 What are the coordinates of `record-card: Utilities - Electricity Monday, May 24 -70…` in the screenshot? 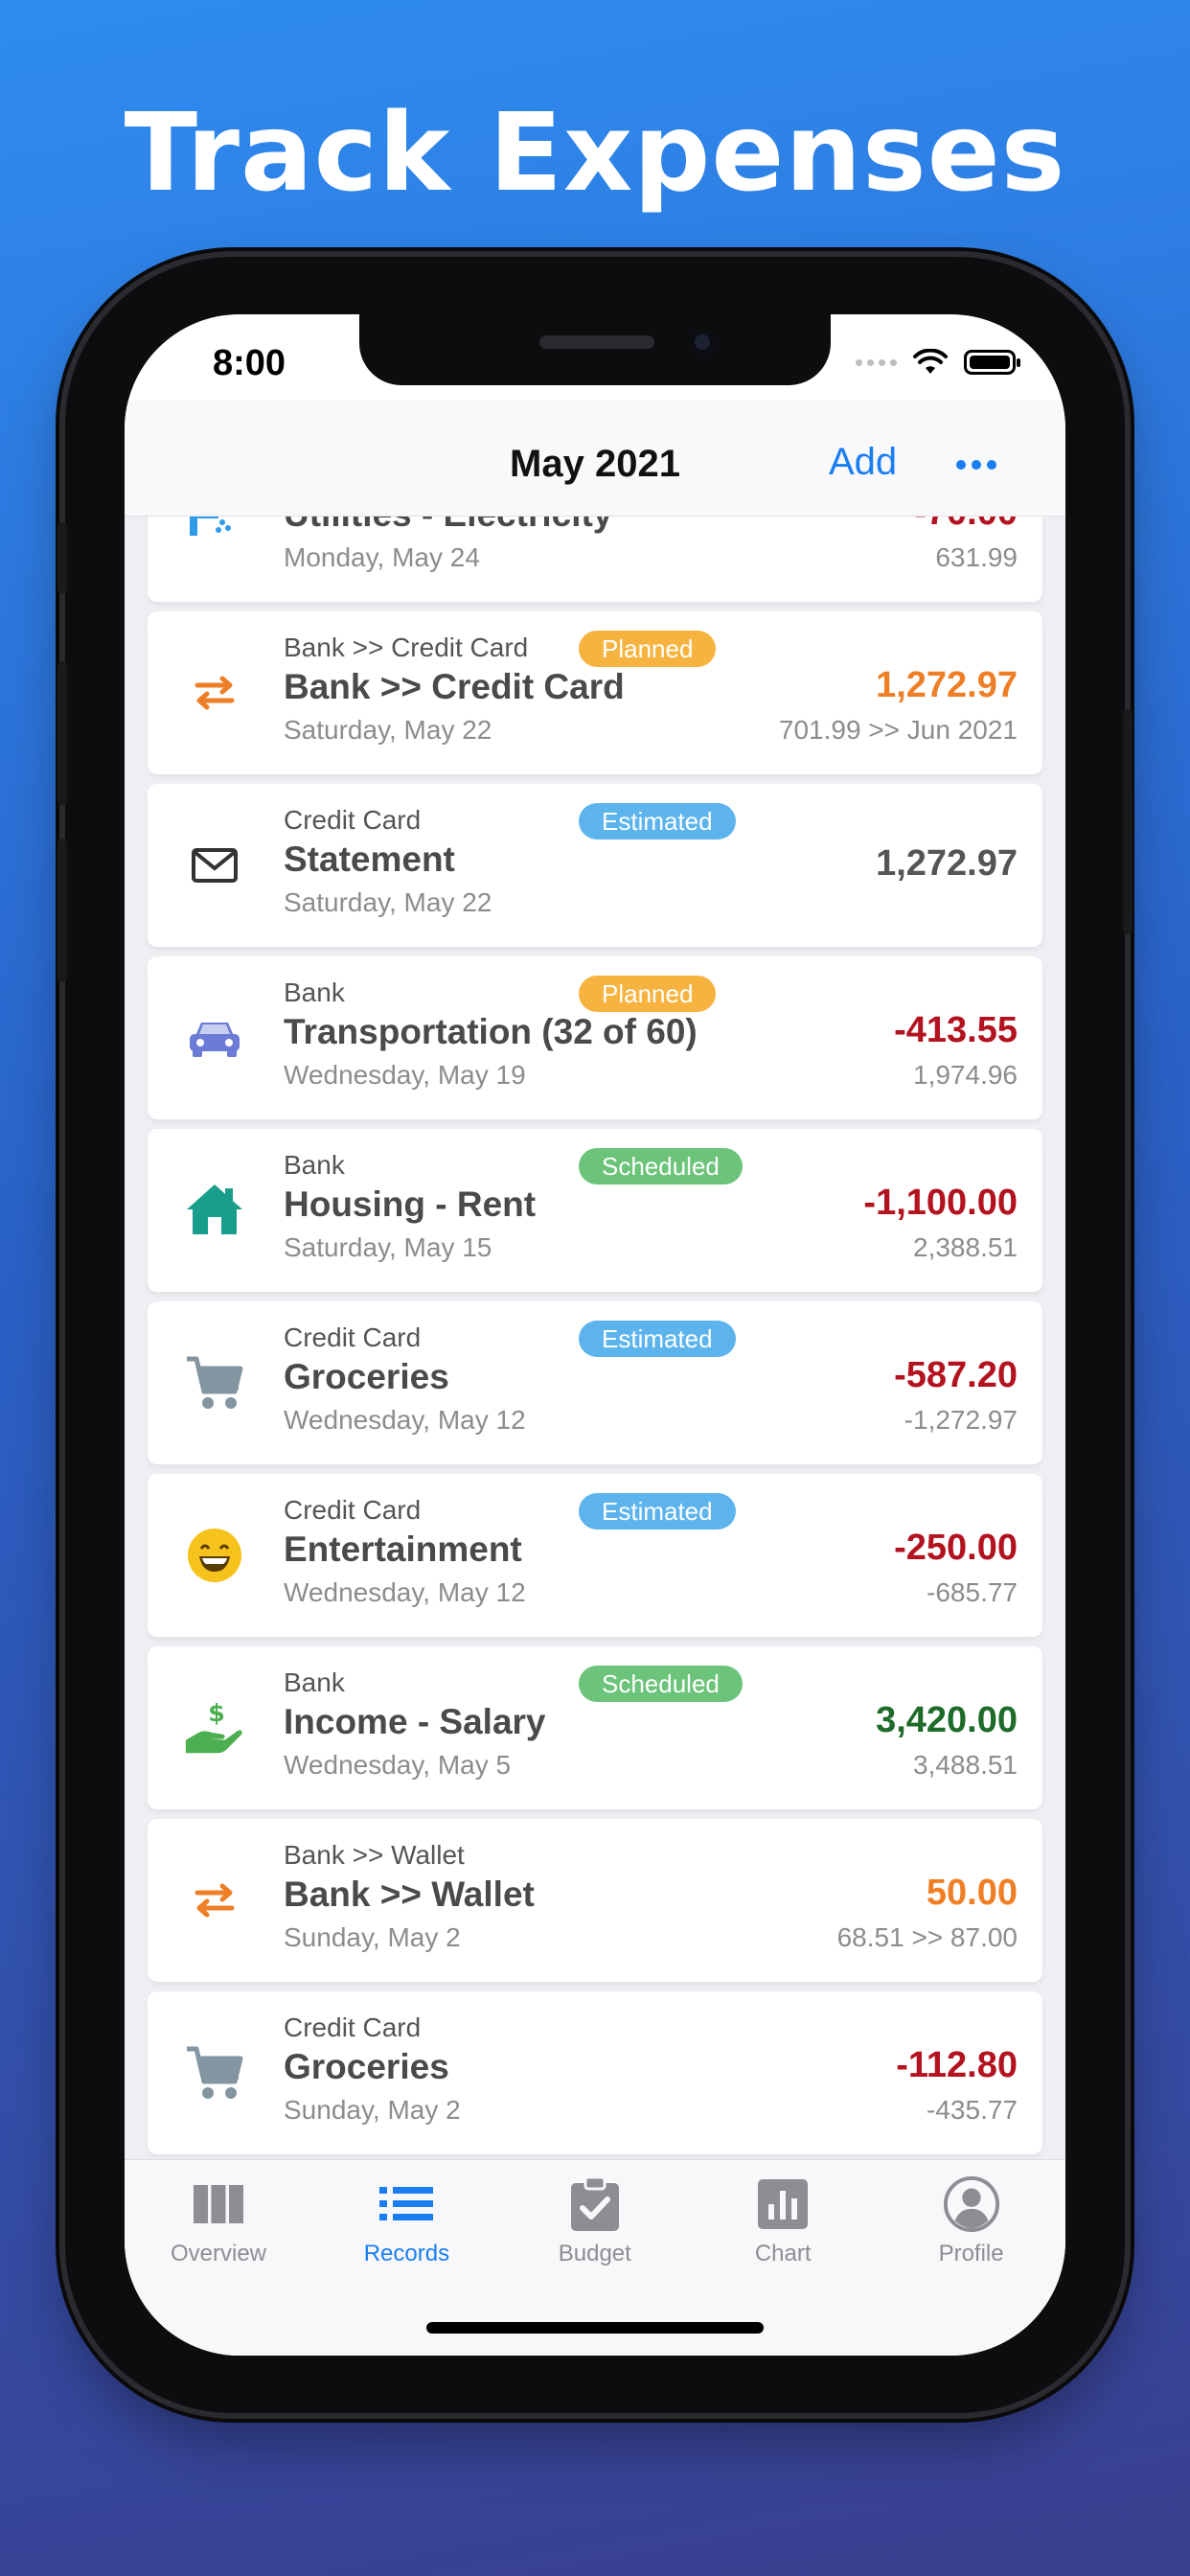 It's located at (595, 559).